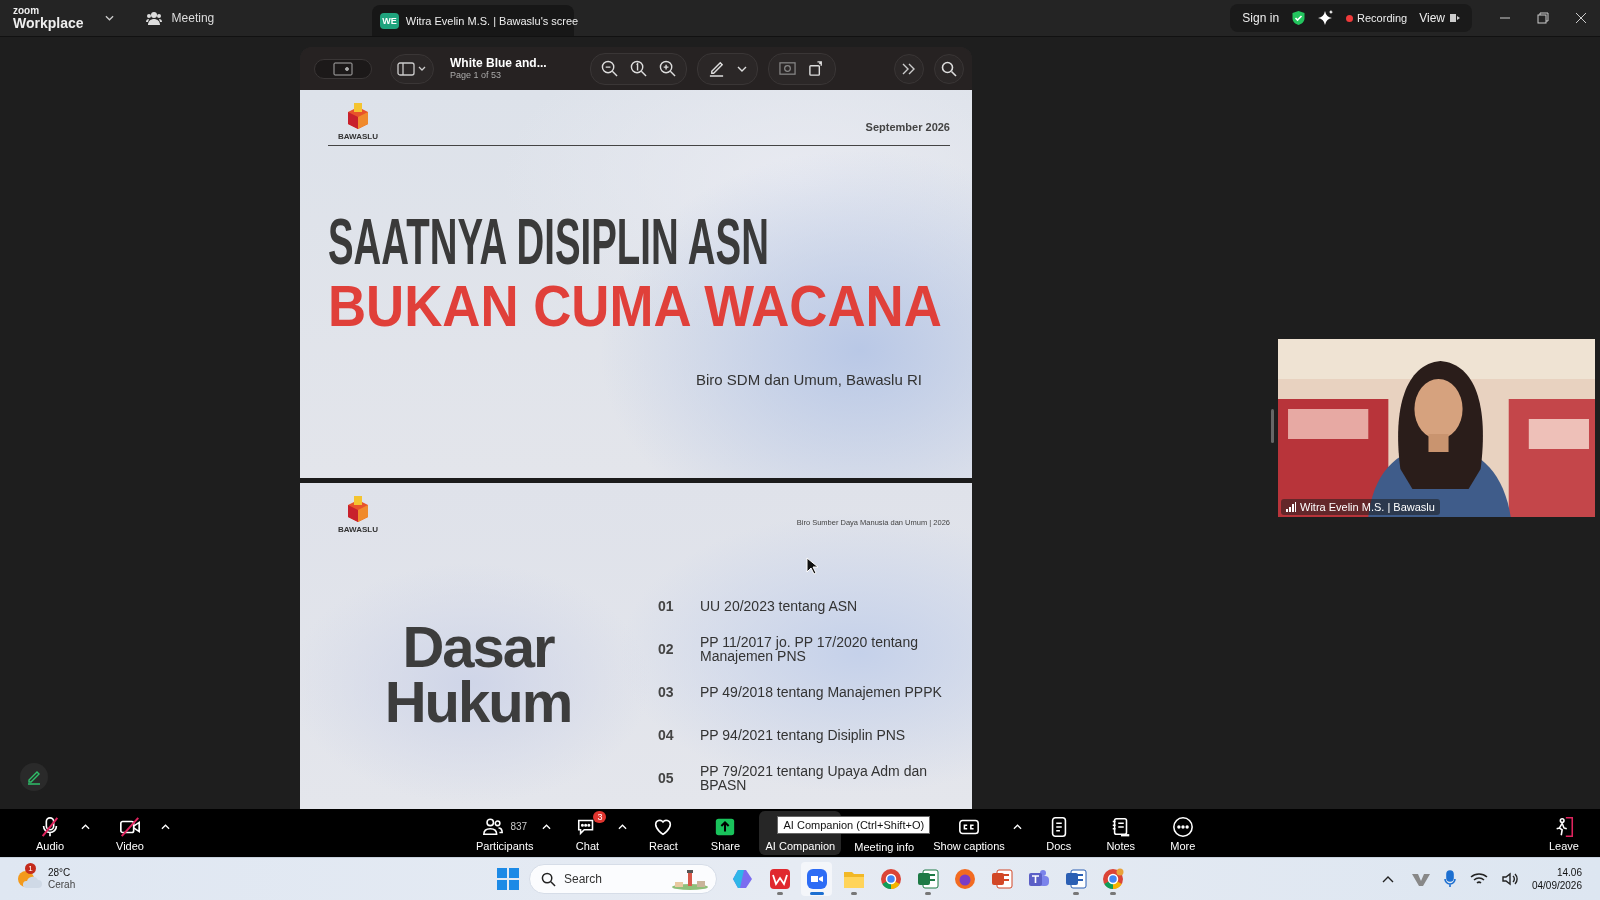  What do you see at coordinates (389, 20) in the screenshot?
I see `avatar-initials: WE` at bounding box center [389, 20].